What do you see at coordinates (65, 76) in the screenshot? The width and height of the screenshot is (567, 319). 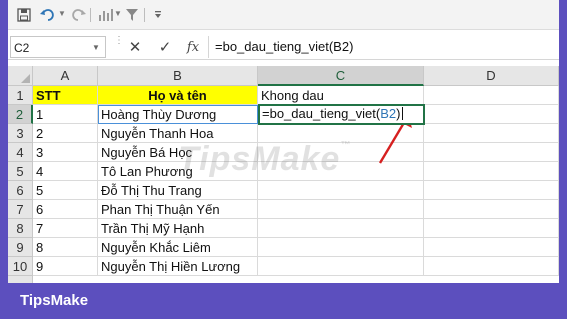 I see `column-header-a: A` at bounding box center [65, 76].